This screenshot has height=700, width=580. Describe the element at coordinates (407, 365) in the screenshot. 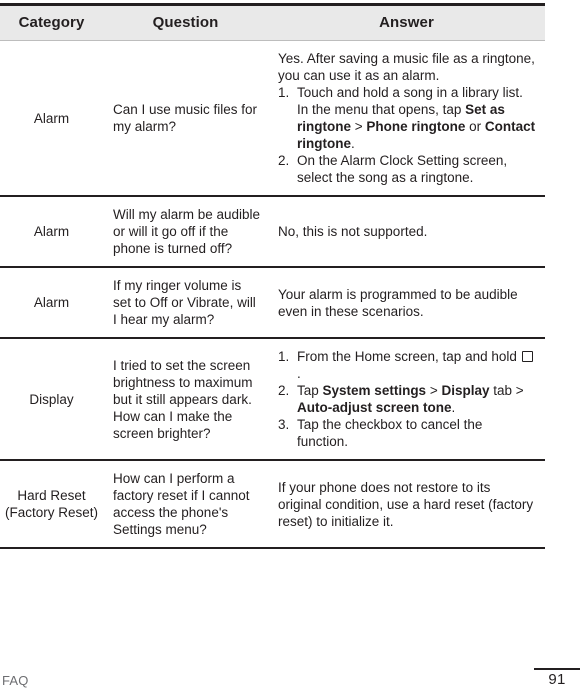

I see `answer-step: 1. From the Home screen, tap and hold .` at that location.